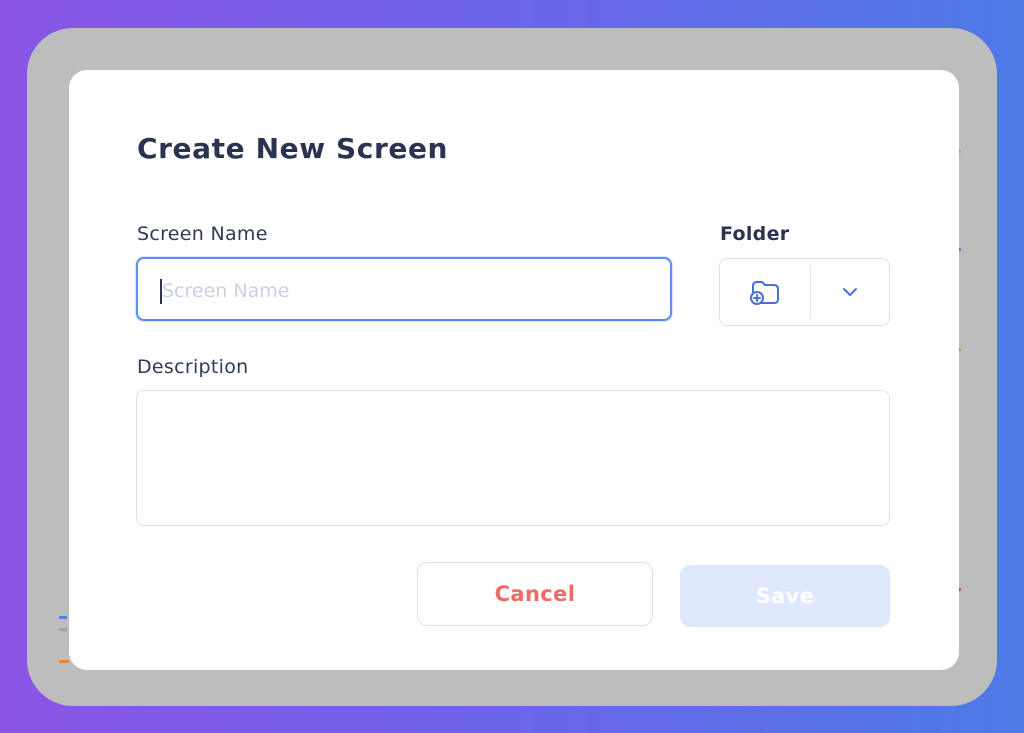 This screenshot has width=1024, height=733. What do you see at coordinates (404, 289) in the screenshot?
I see `screen-name-input: Screen Name` at bounding box center [404, 289].